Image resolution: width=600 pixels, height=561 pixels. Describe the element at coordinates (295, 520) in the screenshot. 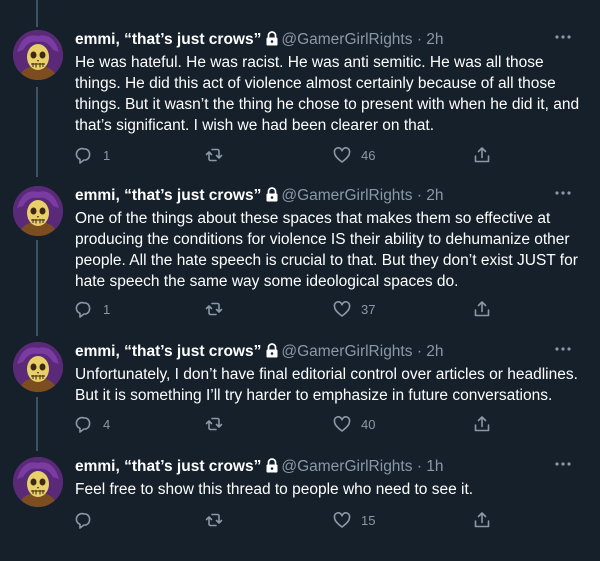

I see `tweet-actions: 15` at that location.